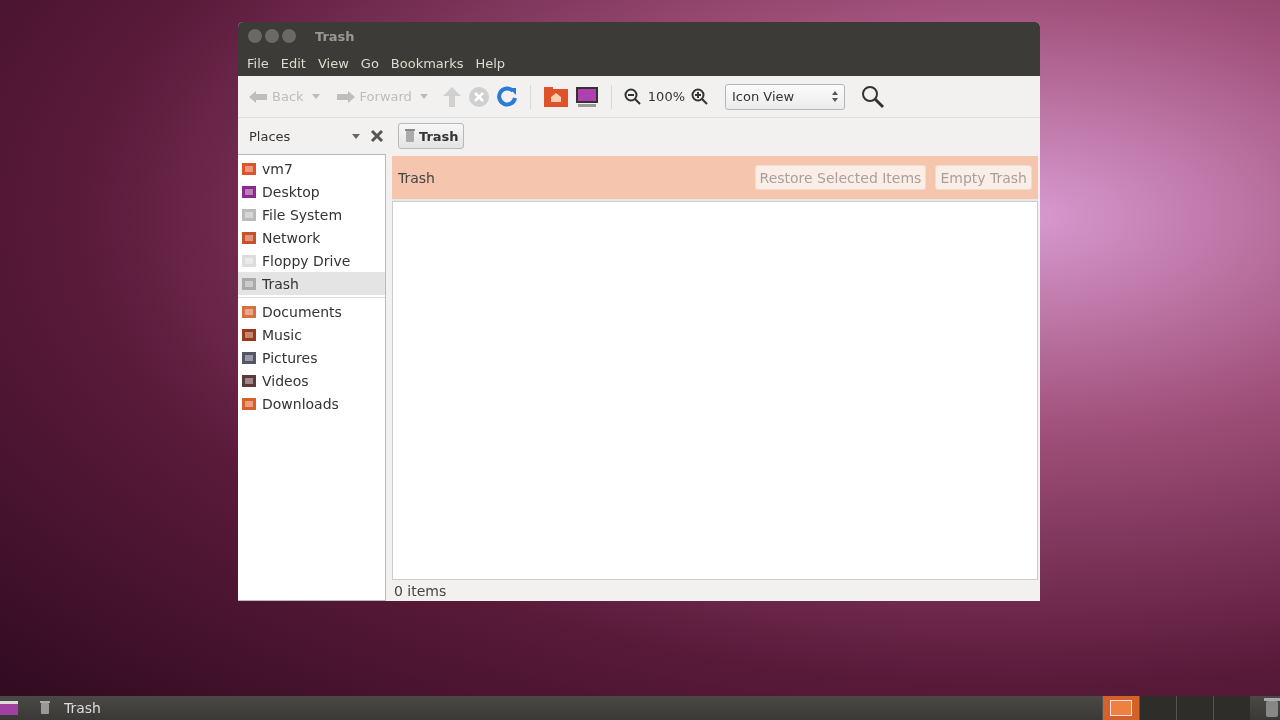 Image resolution: width=1280 pixels, height=720 pixels. I want to click on zoom-in-icon, so click(700, 96).